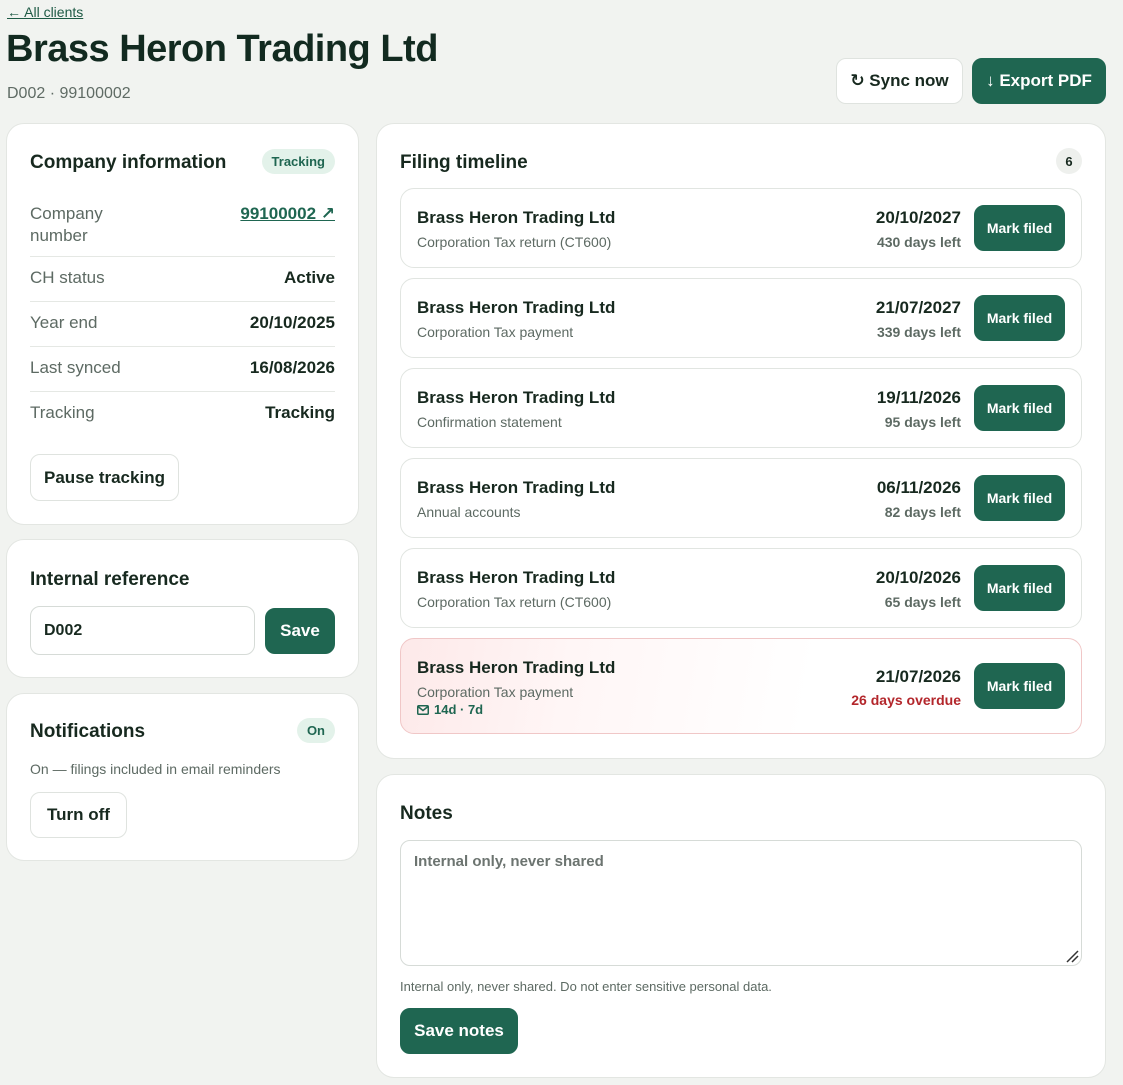 The height and width of the screenshot is (1085, 1123). What do you see at coordinates (182, 414) in the screenshot?
I see `info-row-tracking: Tracking Tracking` at bounding box center [182, 414].